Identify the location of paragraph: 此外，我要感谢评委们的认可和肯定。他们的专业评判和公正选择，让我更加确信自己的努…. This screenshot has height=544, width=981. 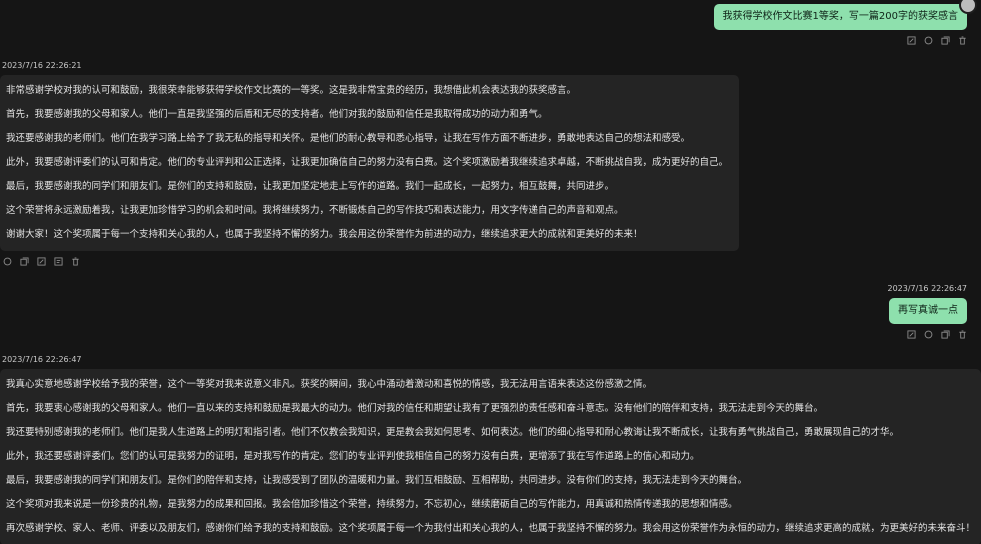
(367, 162).